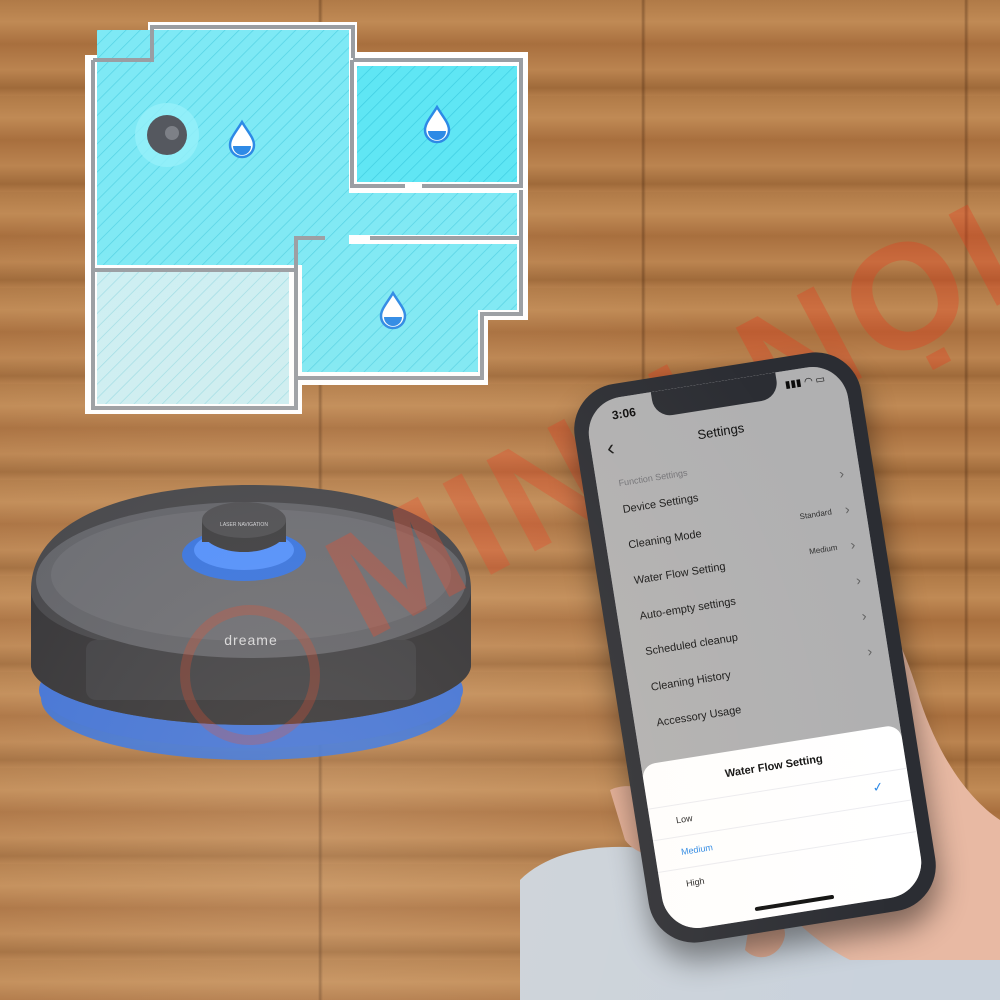 This screenshot has height=1000, width=1000. I want to click on option-label: Medium, so click(697, 850).